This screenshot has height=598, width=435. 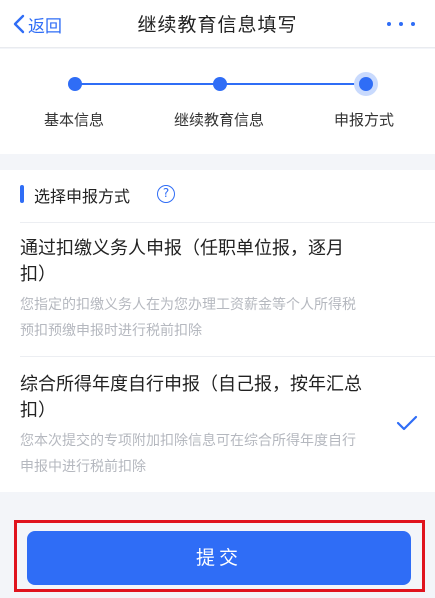 What do you see at coordinates (188, 454) in the screenshot?
I see `option-description: 您本次提交的专项附加扣除信息可在综合所得年度自行申报中进行税前扣除` at bounding box center [188, 454].